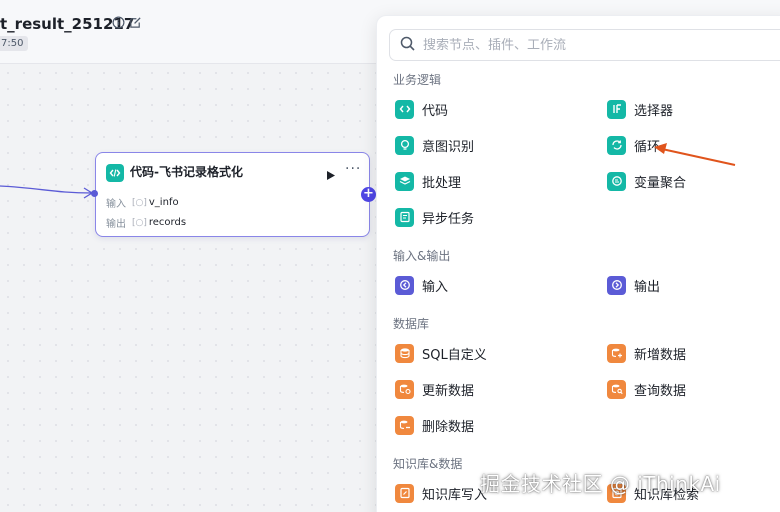  Describe the element at coordinates (448, 219) in the screenshot. I see `item-label: 异步任务` at that location.